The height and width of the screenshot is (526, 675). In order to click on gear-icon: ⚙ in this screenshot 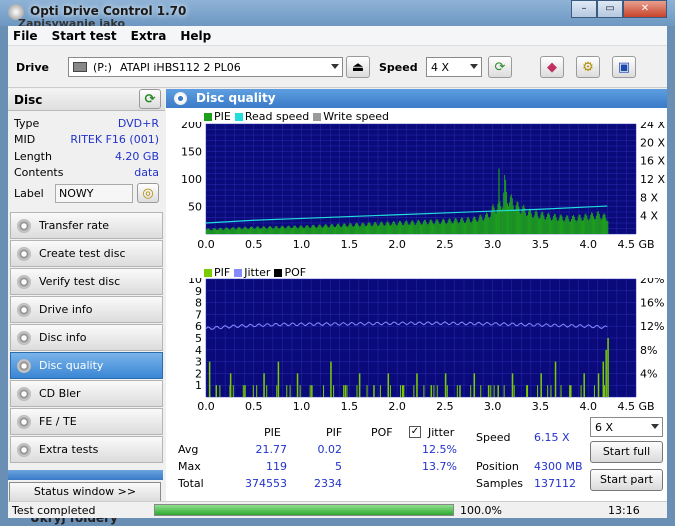, I will do `click(588, 67)`.